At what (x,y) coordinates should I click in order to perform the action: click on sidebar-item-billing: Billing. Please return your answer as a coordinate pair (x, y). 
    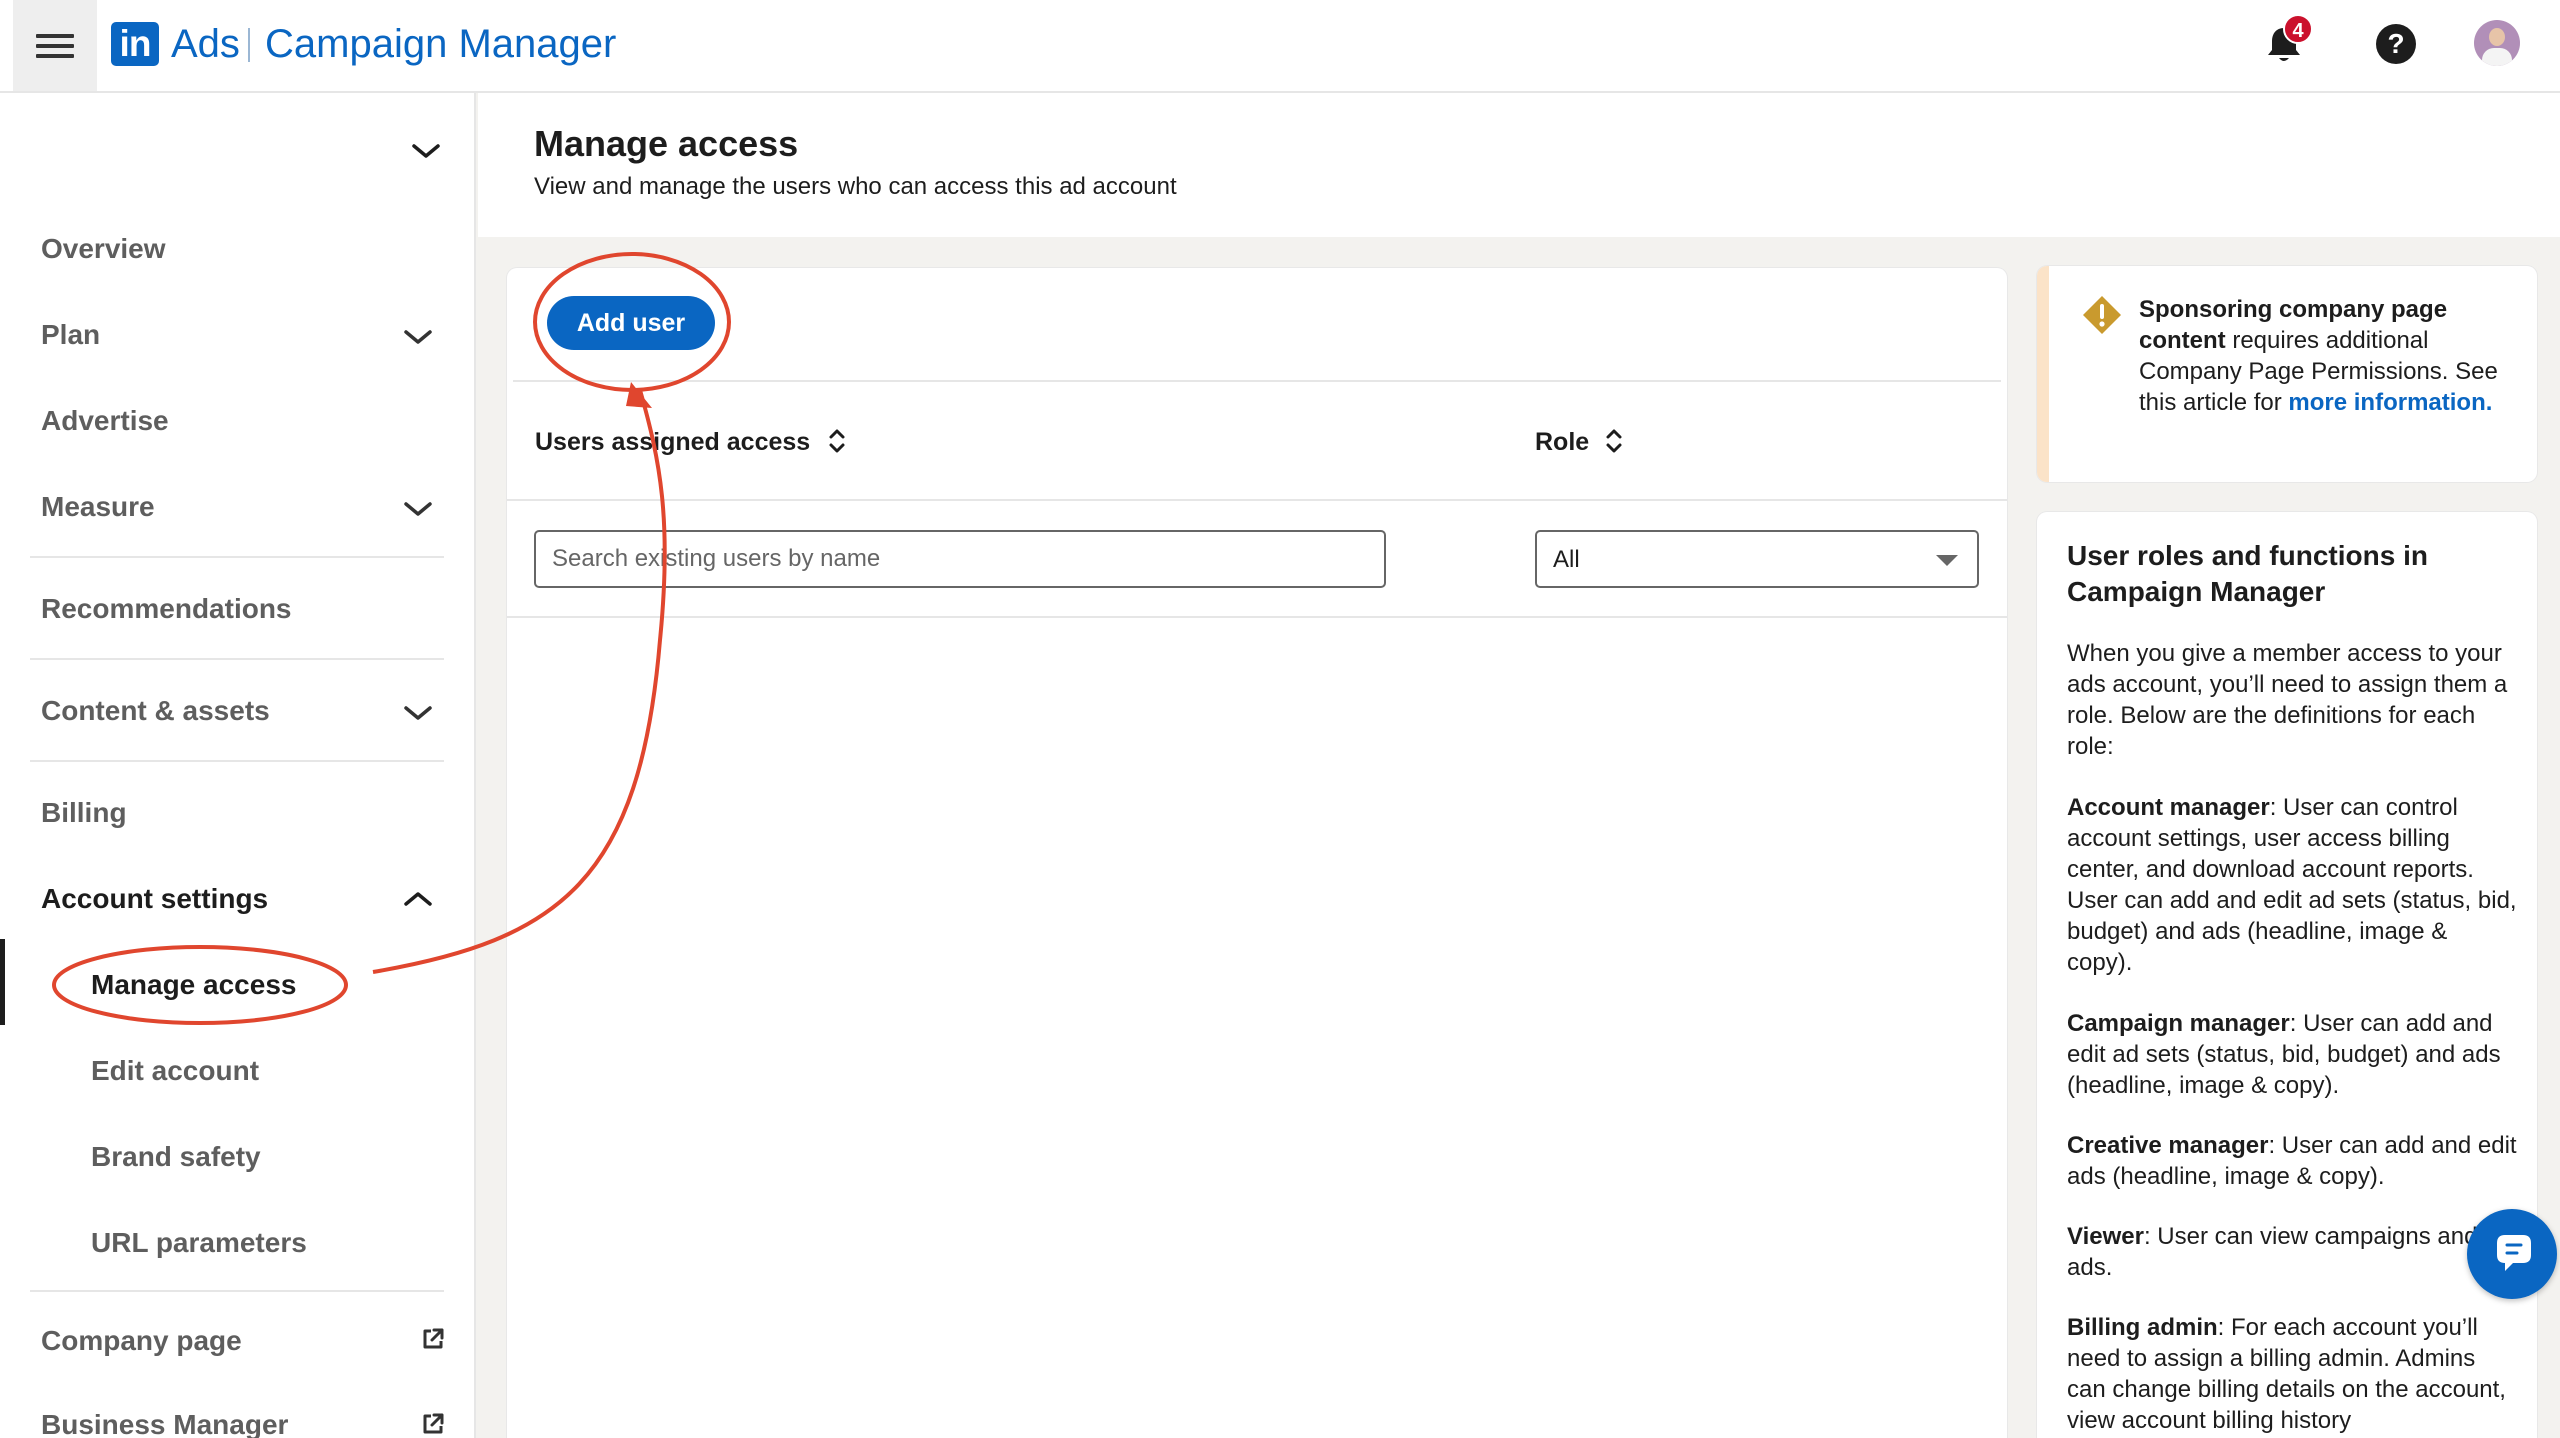
    Looking at the image, I should click on (84, 813).